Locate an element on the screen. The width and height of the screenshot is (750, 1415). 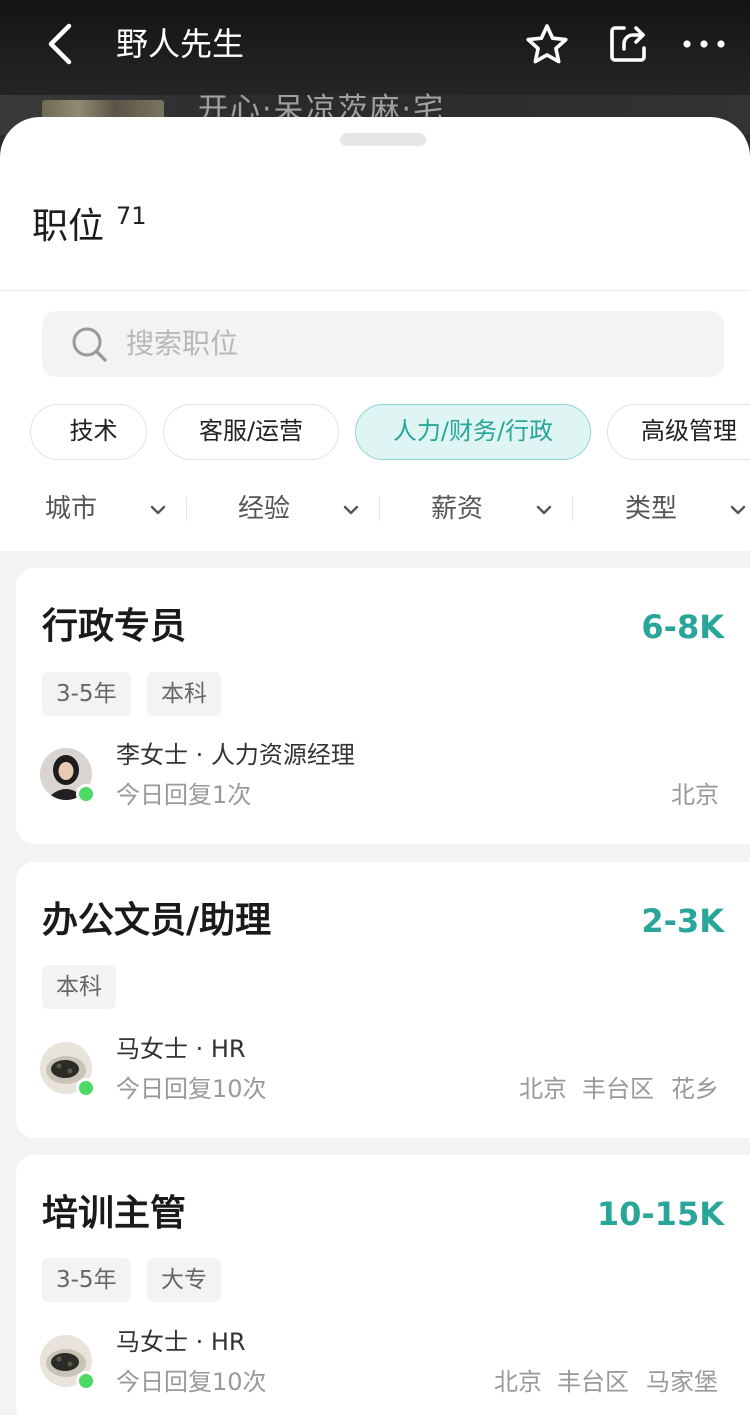
category-chip-senior-management: 高级管理 is located at coordinates (678, 432).